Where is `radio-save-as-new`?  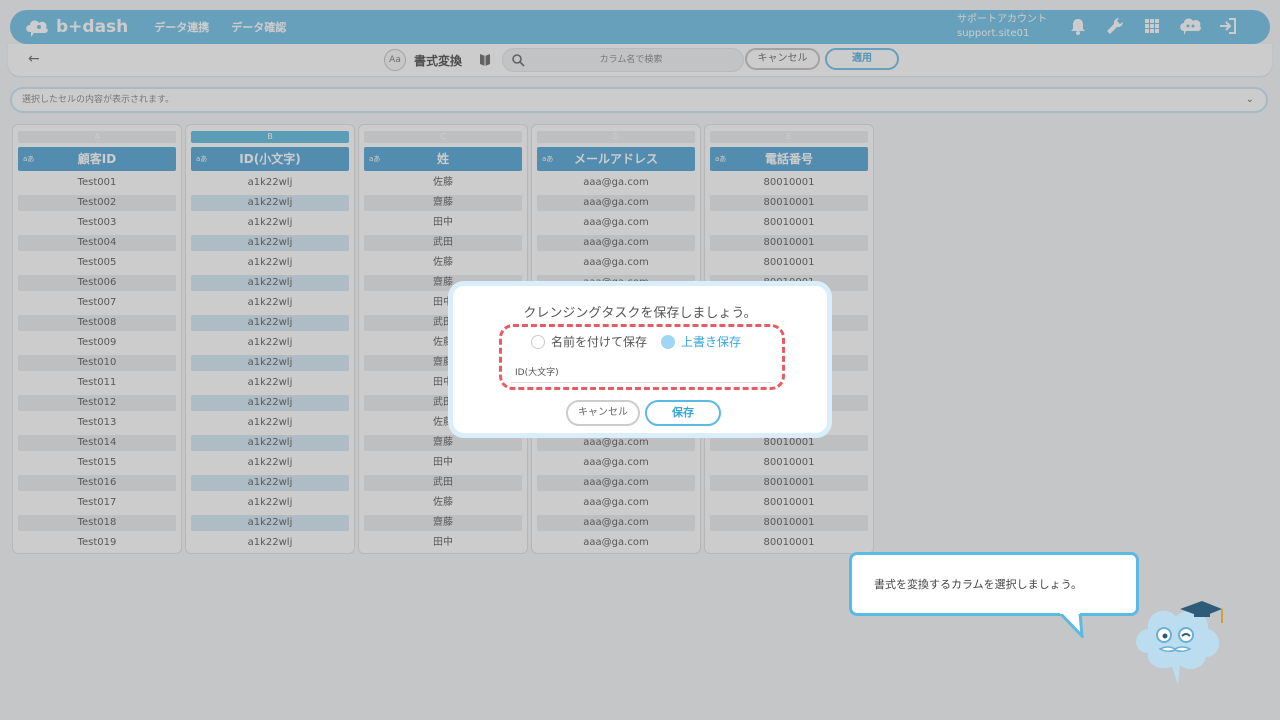
radio-save-as-new is located at coordinates (538, 341).